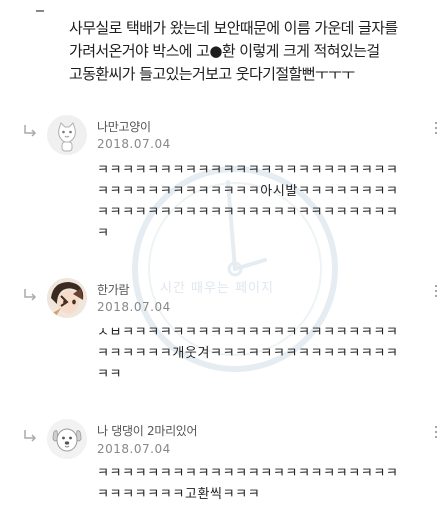 The width and height of the screenshot is (443, 518). Describe the element at coordinates (233, 28) in the screenshot. I see `post-line: 사무실로 택배가 왔는데 보안때문에 이름 가운데 글자를` at that location.